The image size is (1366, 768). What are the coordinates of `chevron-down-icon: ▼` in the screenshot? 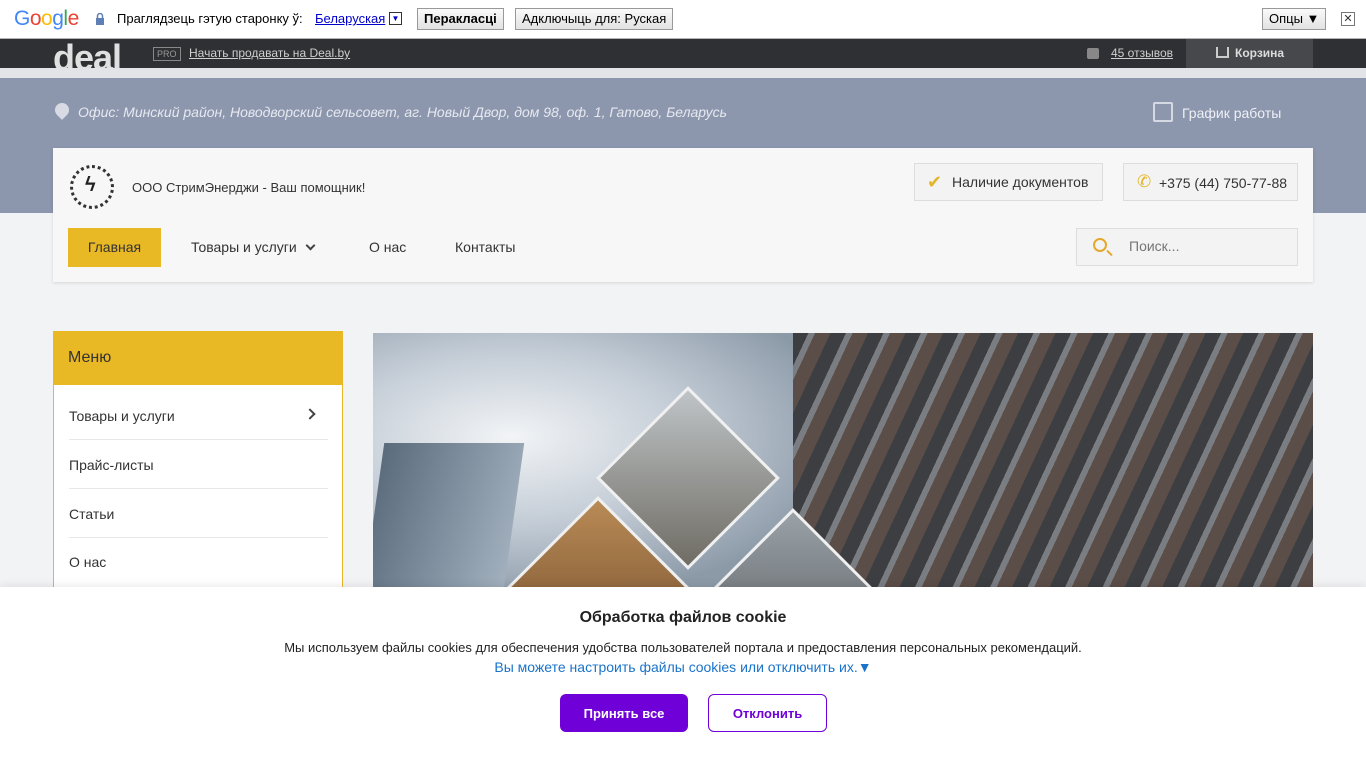 It's located at (395, 18).